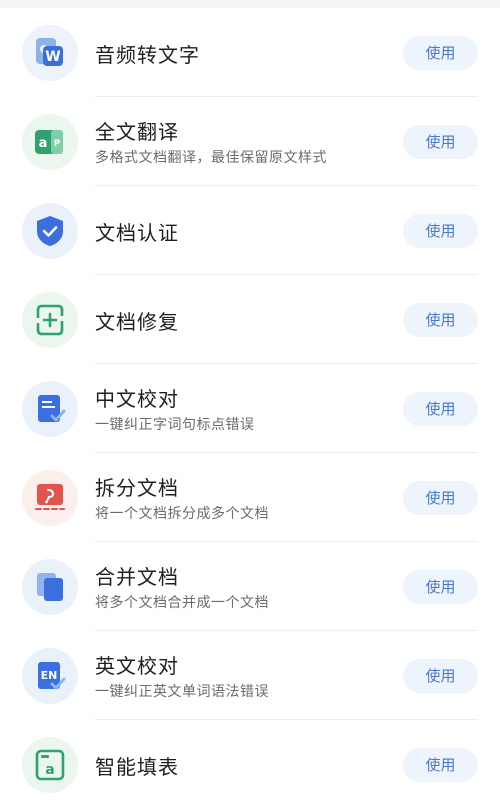 The height and width of the screenshot is (809, 500). I want to click on tool-title: 智能填表, so click(137, 767).